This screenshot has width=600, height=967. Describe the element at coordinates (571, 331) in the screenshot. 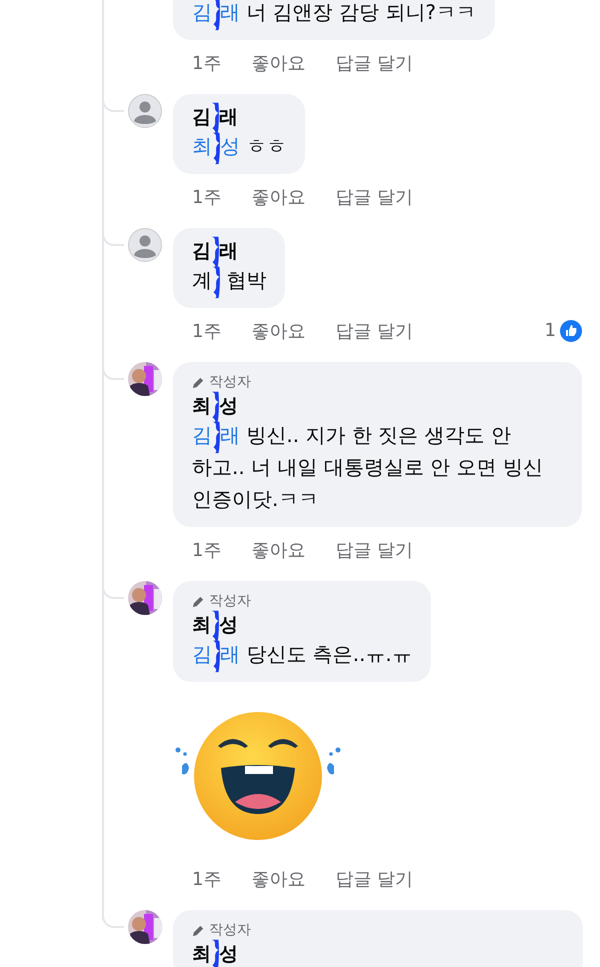

I see `thumbs-up-icon` at that location.